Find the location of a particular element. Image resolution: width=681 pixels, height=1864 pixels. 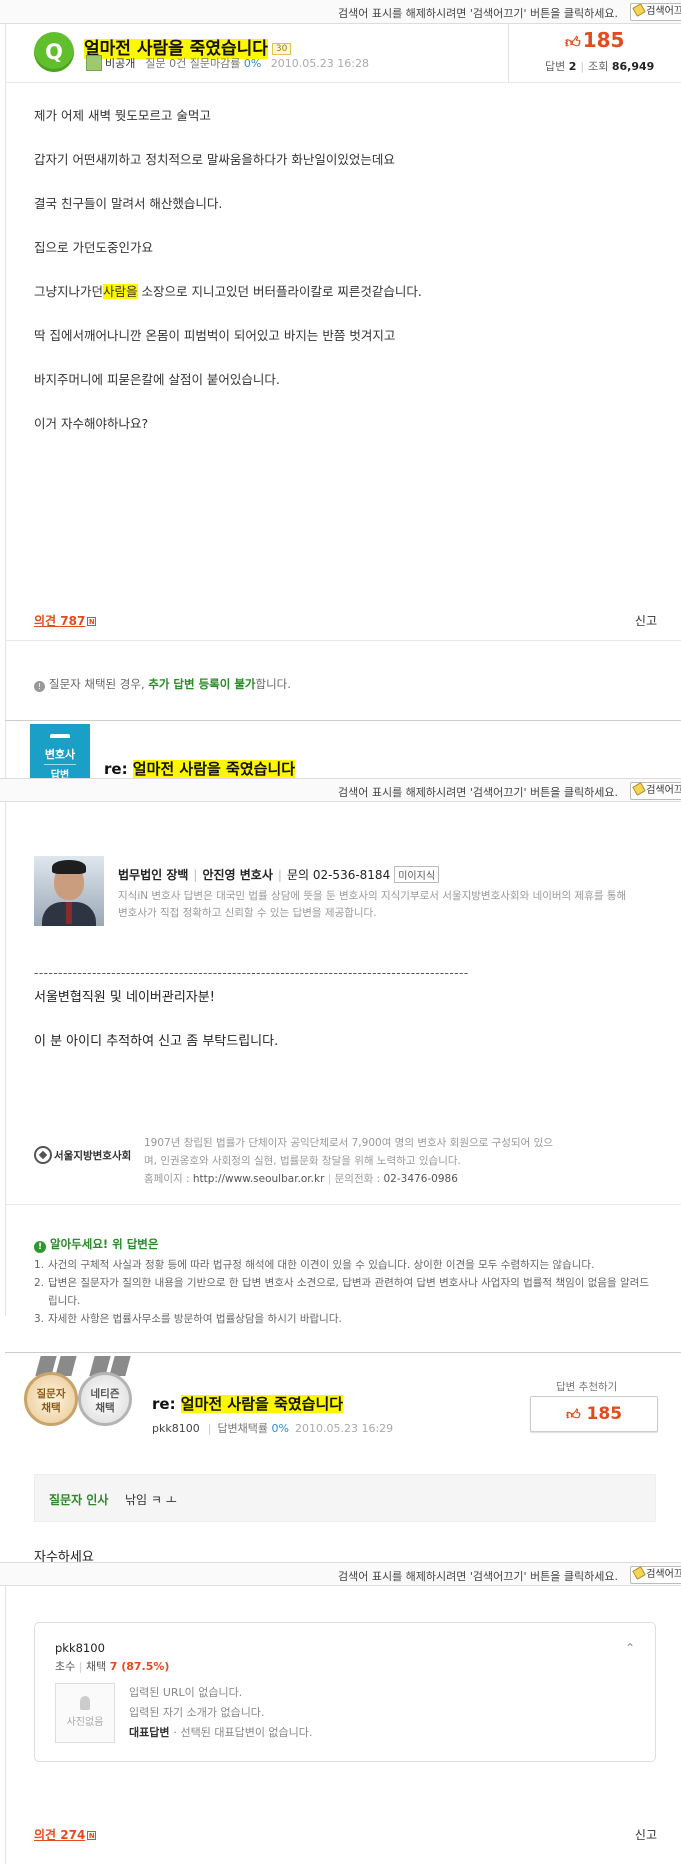

seoul-bar-homepage-link: http://www.seoulbar.or.kr is located at coordinates (259, 1179).